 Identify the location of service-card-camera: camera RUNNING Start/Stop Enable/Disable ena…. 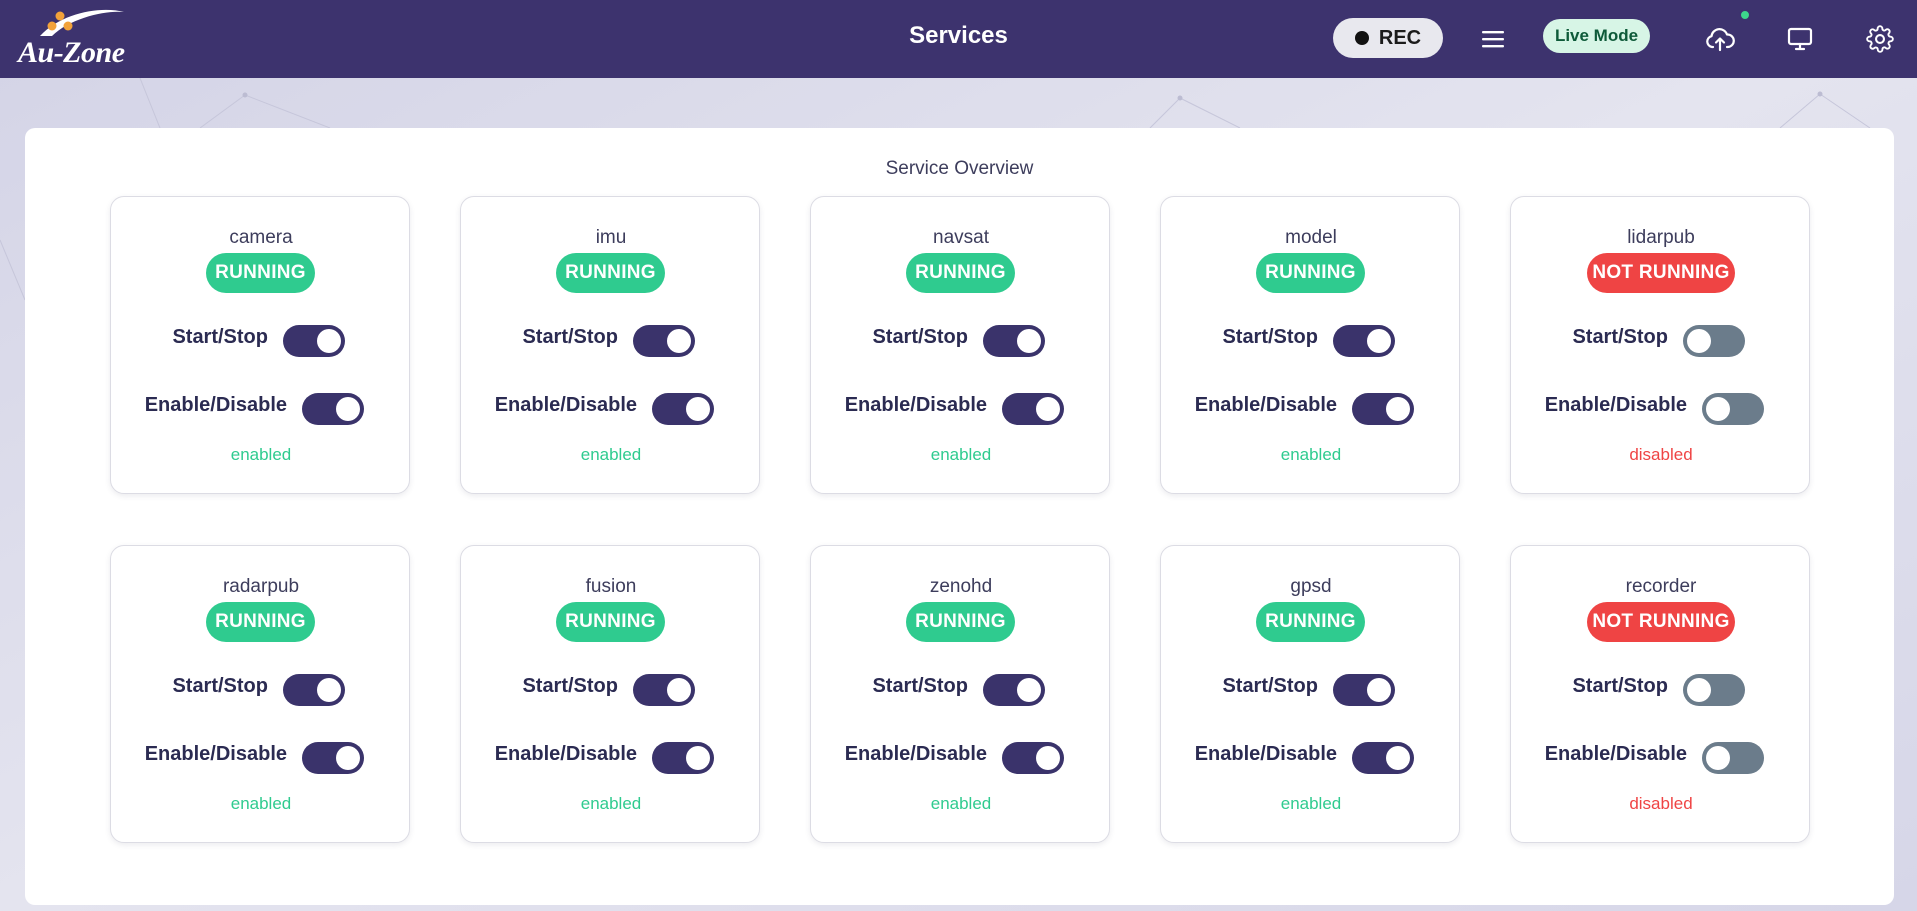
(260, 345).